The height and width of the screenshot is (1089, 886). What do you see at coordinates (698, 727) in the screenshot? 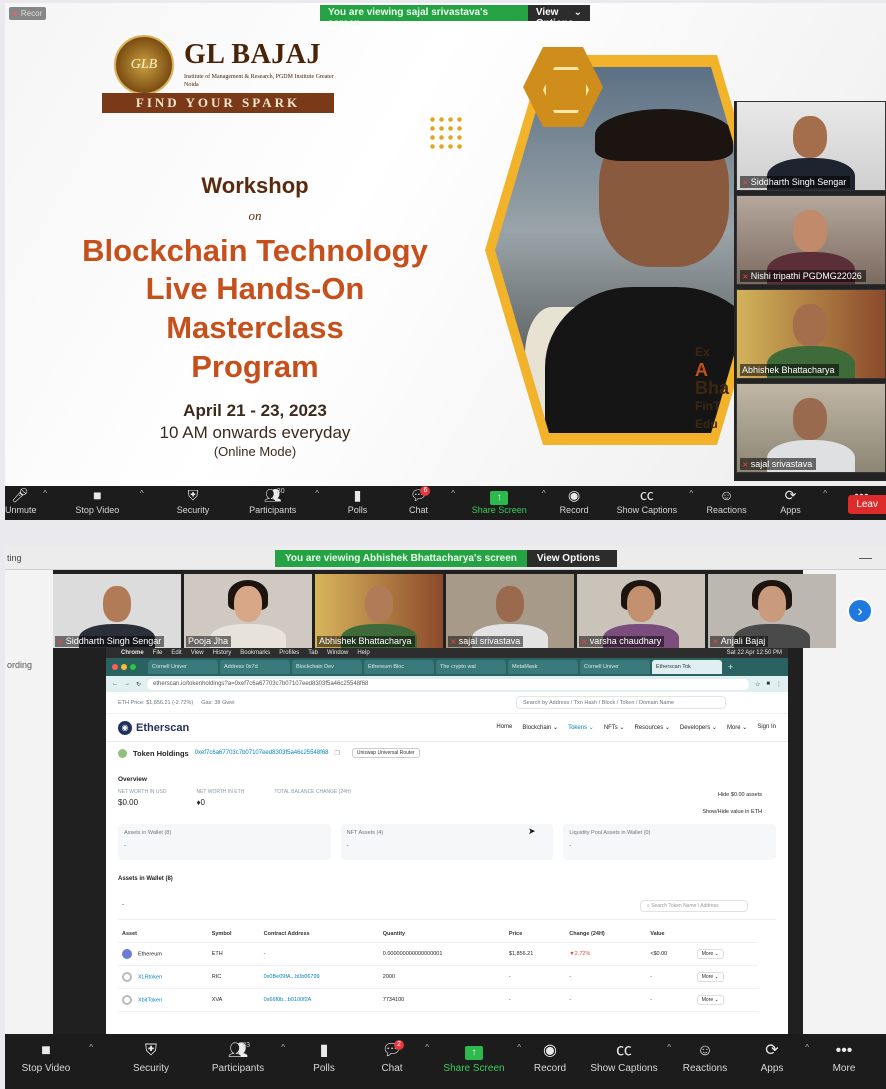
I see `nav-developers: Developers ⌄` at bounding box center [698, 727].